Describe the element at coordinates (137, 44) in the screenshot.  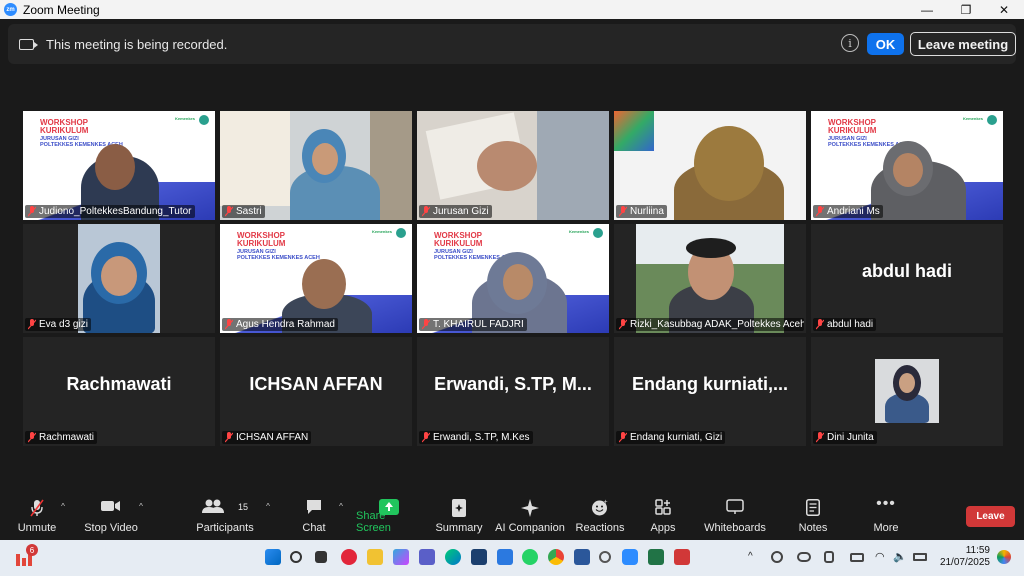
I see `recording-text: This meeting is being recorded.` at that location.